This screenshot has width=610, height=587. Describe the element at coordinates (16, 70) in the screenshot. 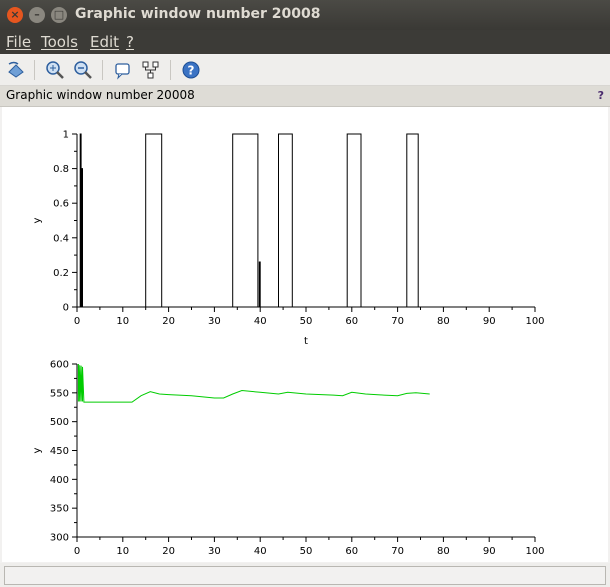

I see `rotate-icon` at that location.